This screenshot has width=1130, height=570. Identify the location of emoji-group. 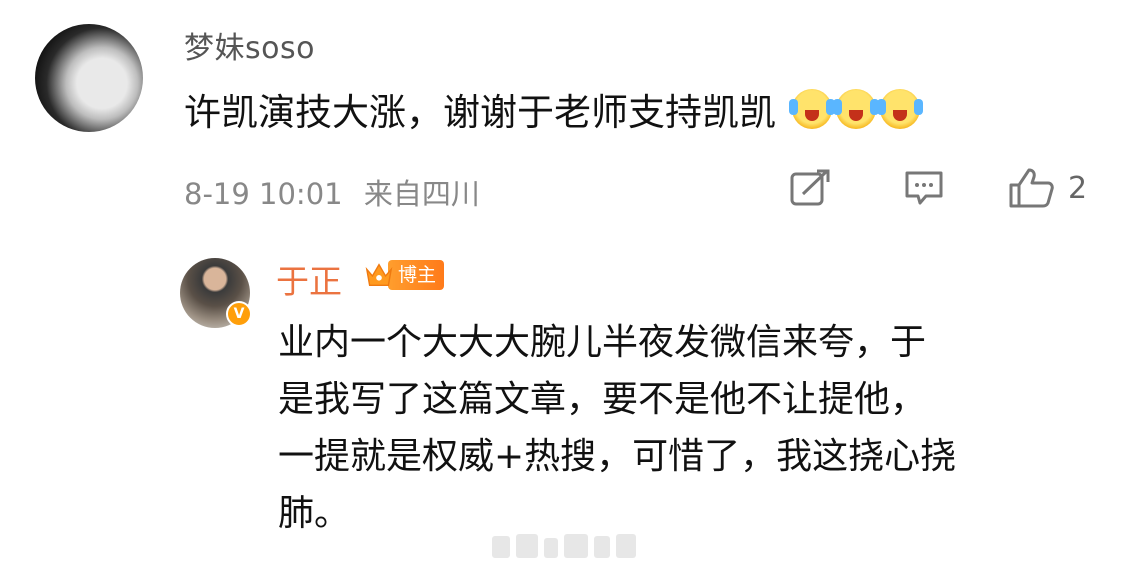
(855, 109).